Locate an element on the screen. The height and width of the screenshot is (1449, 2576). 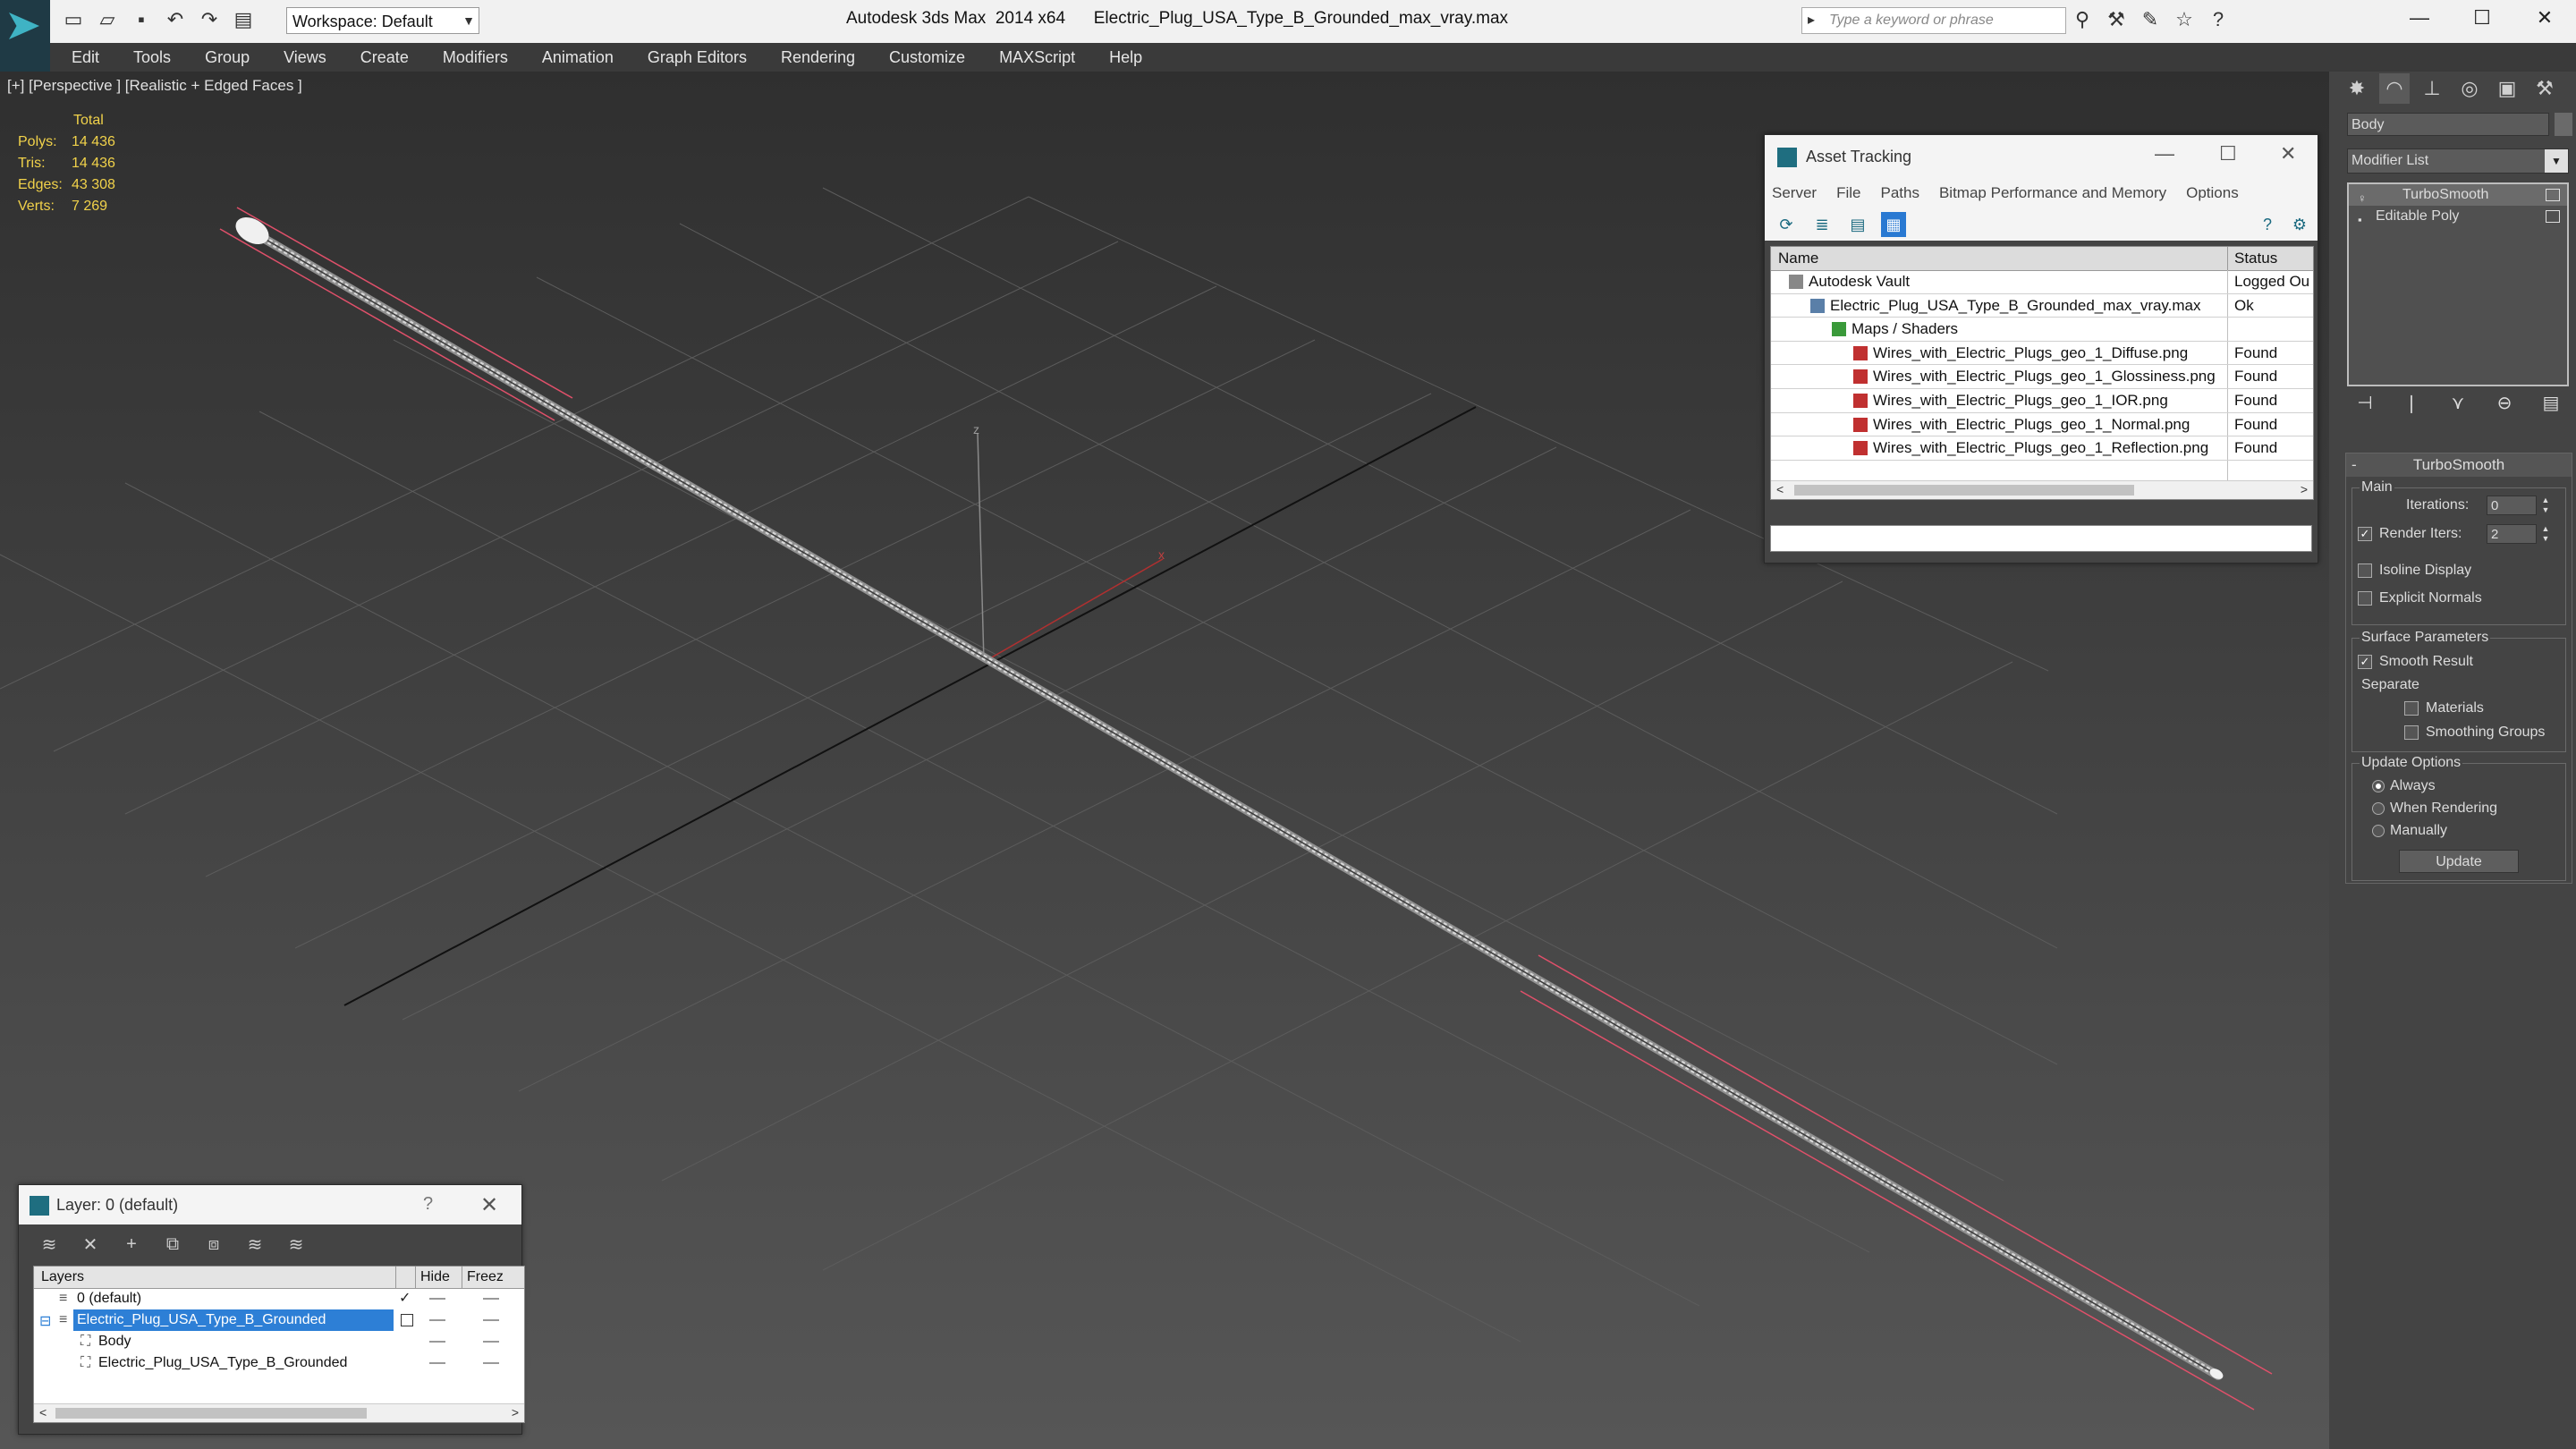
expand-plus-icon: ▪ is located at coordinates (2363, 217).